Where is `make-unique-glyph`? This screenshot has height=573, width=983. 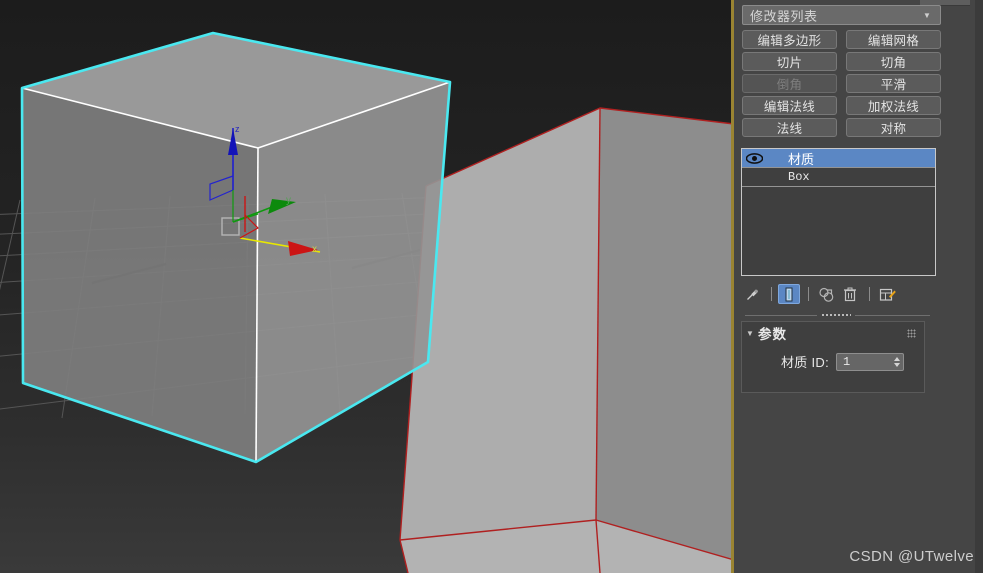 make-unique-glyph is located at coordinates (825, 294).